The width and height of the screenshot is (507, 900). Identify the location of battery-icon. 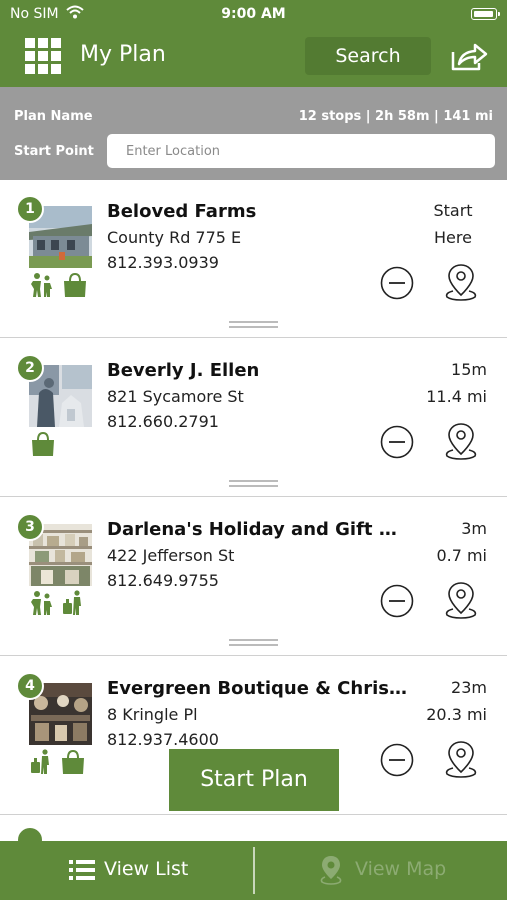
(485, 14).